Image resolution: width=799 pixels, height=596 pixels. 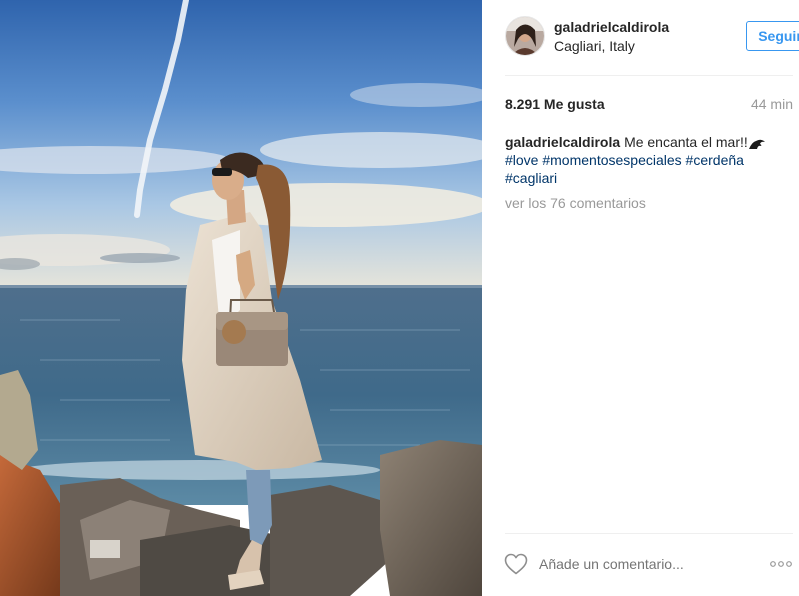 I want to click on post-timestamp: 44 min, so click(x=772, y=104).